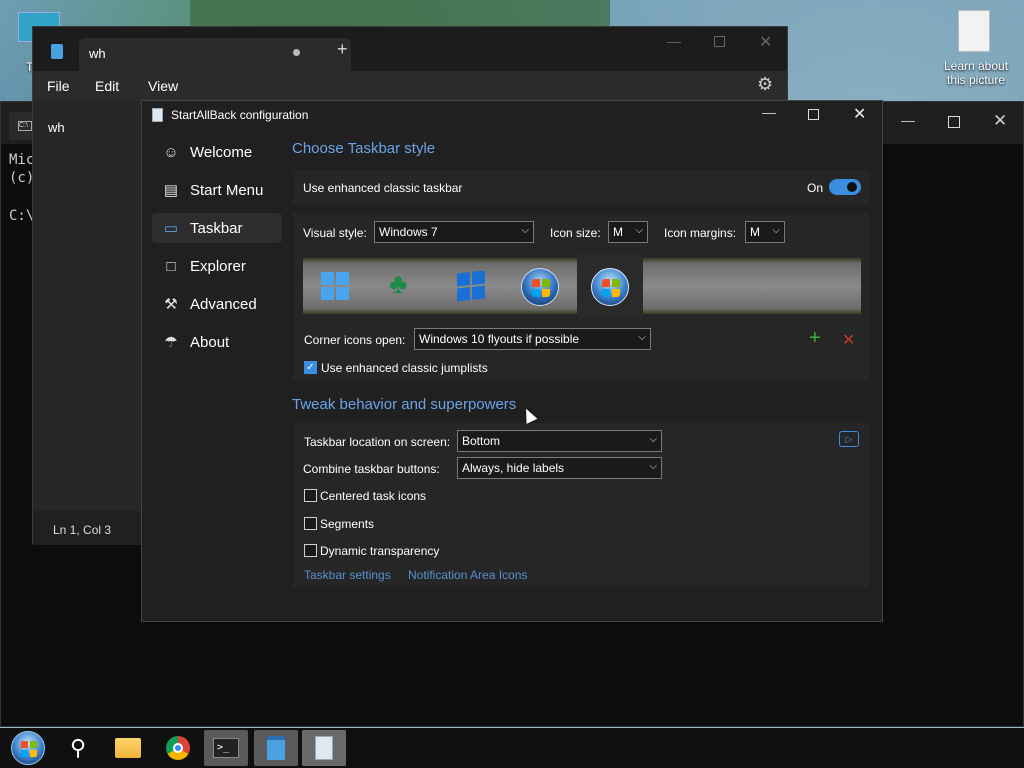  I want to click on visual-style-dropdown: Windows 7 ⌵, so click(454, 232).